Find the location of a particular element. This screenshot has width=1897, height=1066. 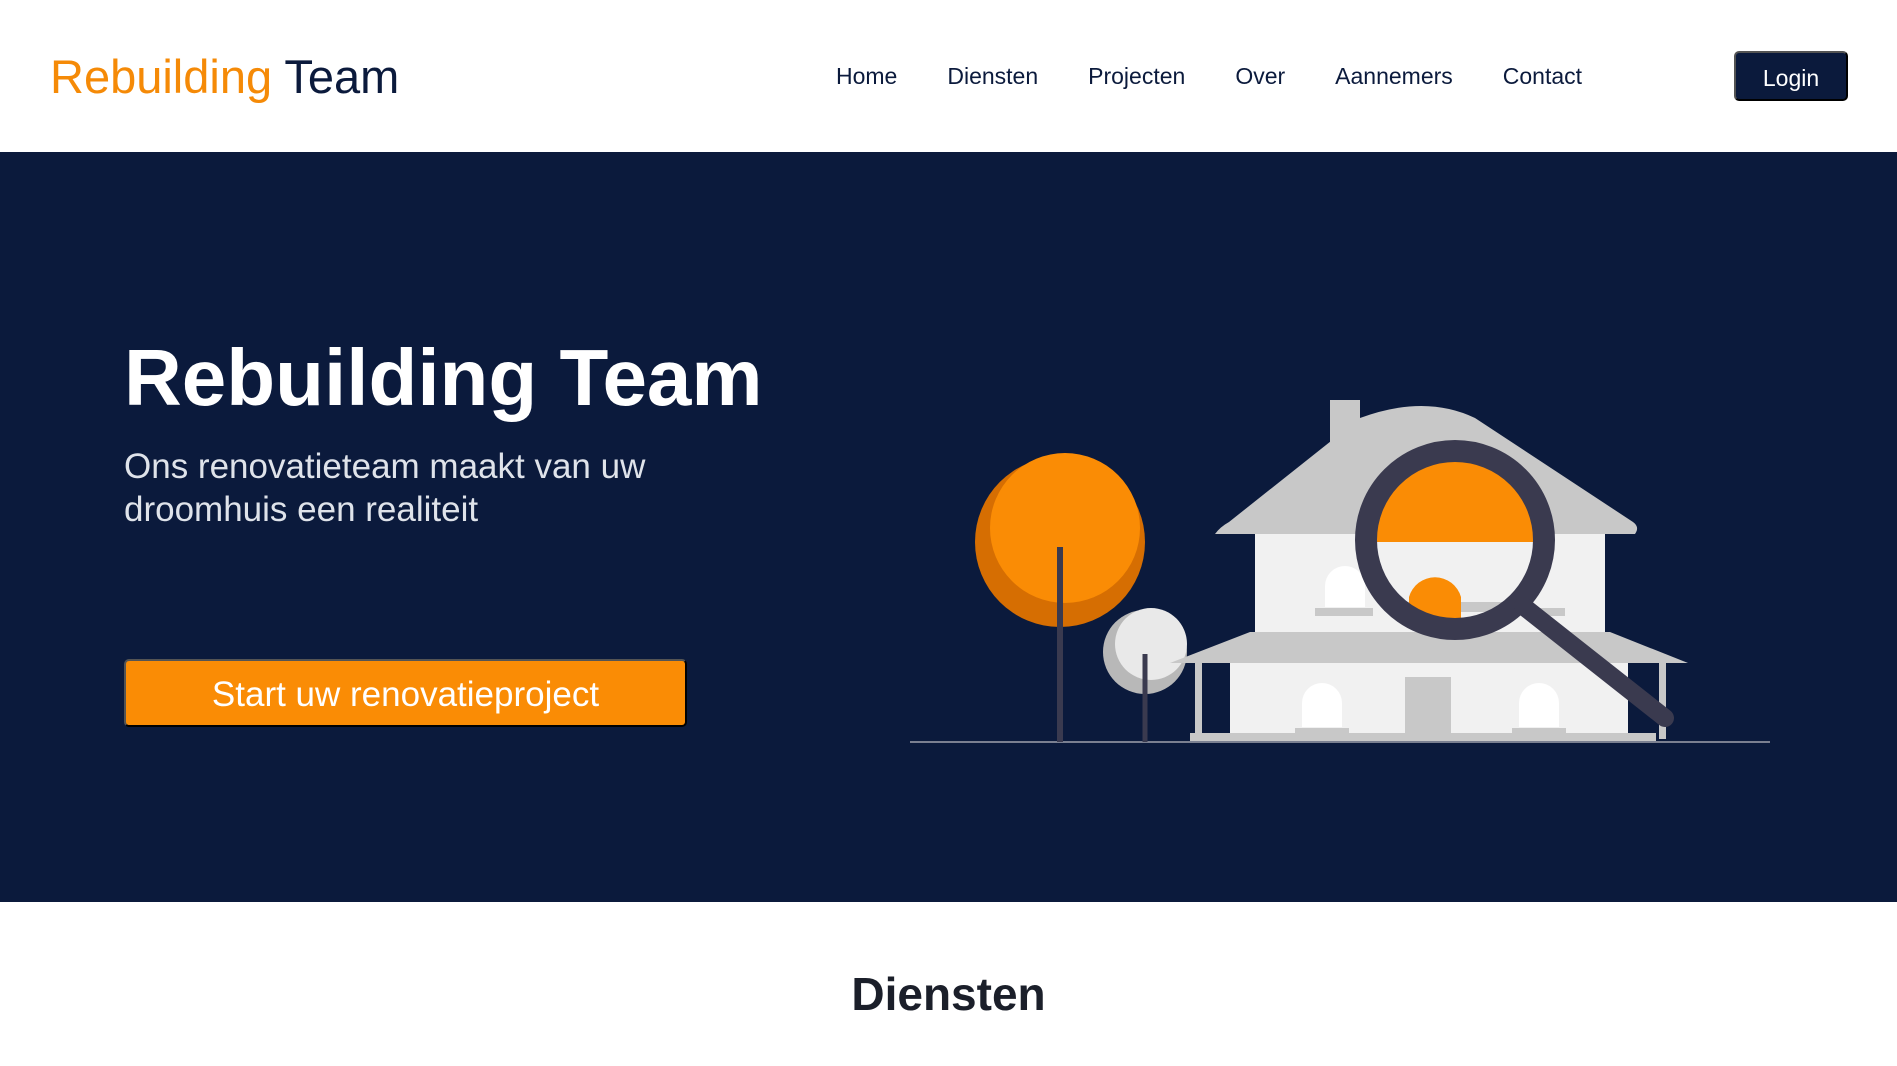

nav-projecten: Projecten is located at coordinates (1136, 76).